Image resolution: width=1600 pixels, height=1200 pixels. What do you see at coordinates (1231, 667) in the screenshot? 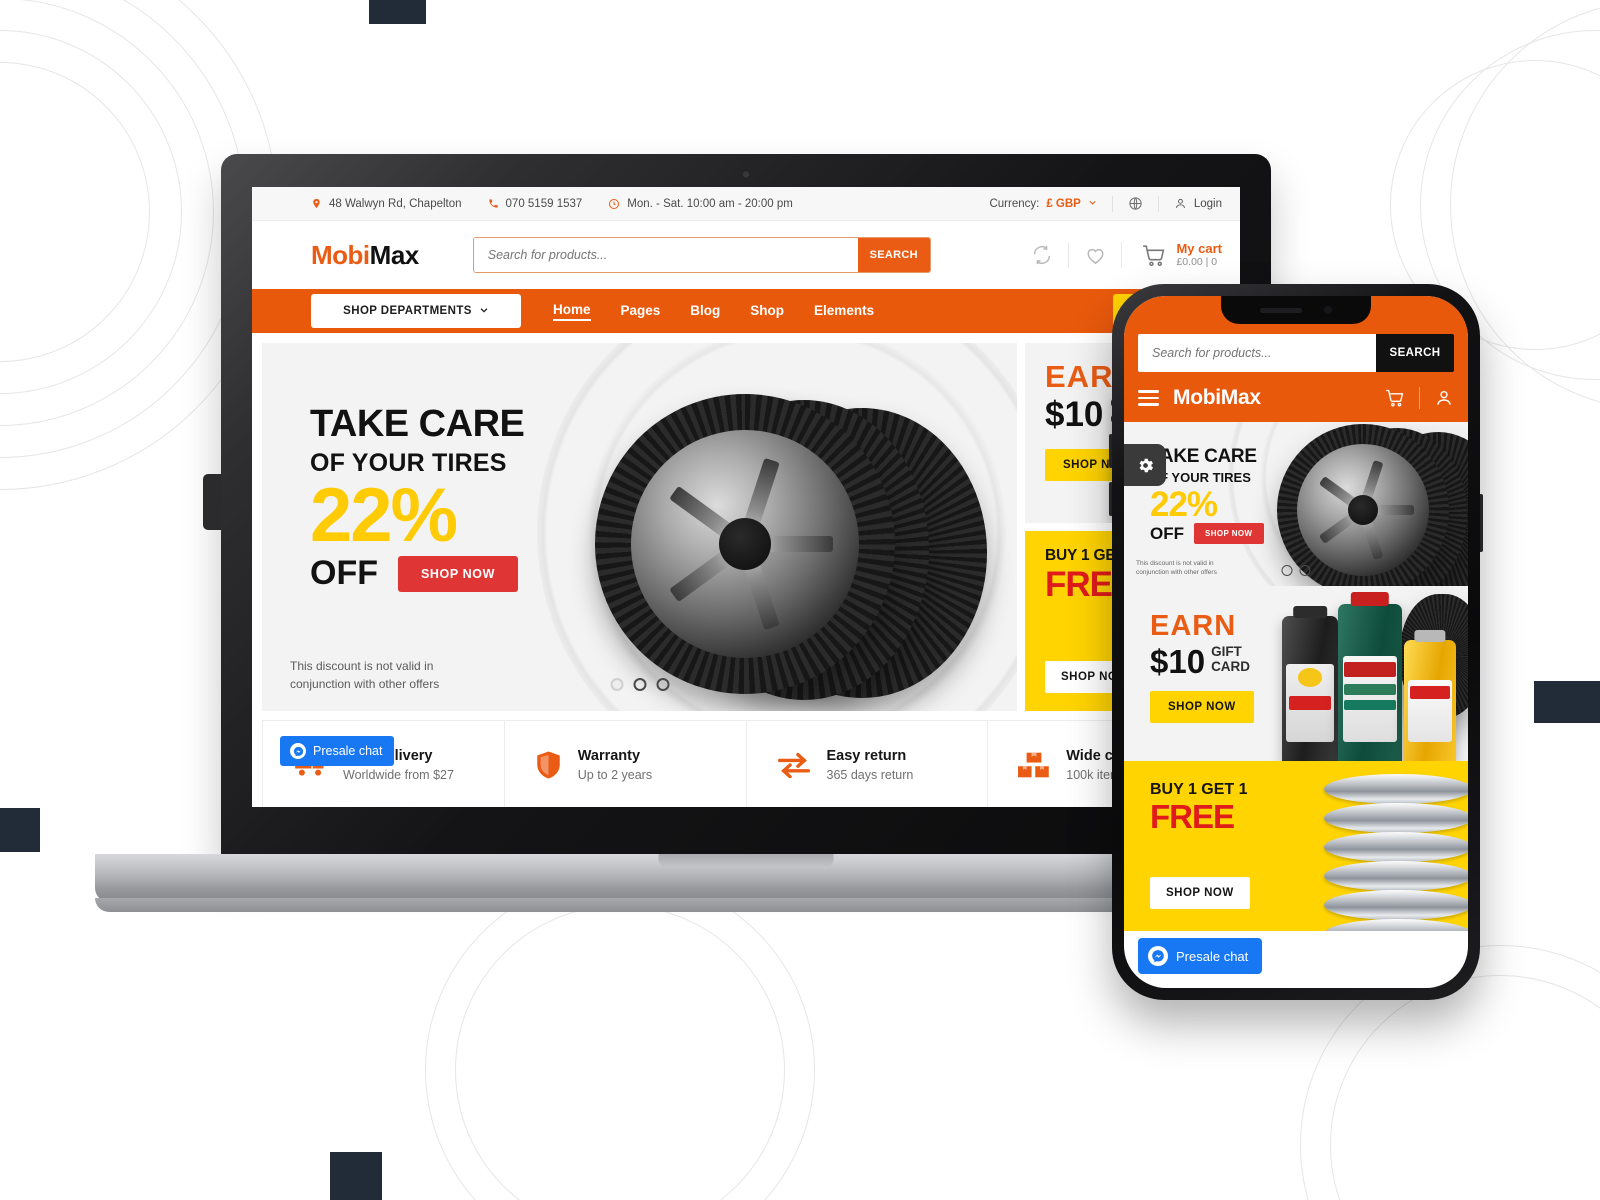
I see `mobile-card-label: CARD` at bounding box center [1231, 667].